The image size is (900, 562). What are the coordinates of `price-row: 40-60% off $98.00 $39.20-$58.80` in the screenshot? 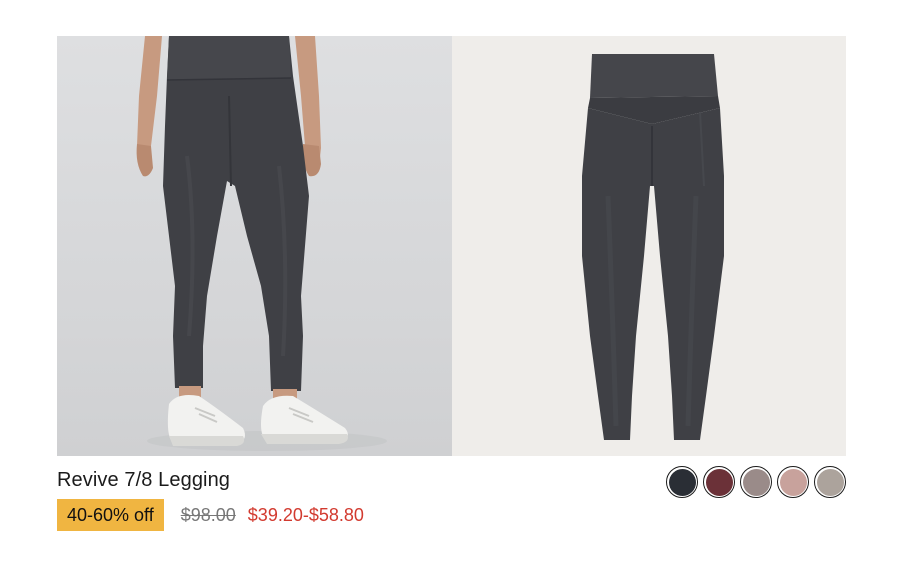 It's located at (210, 515).